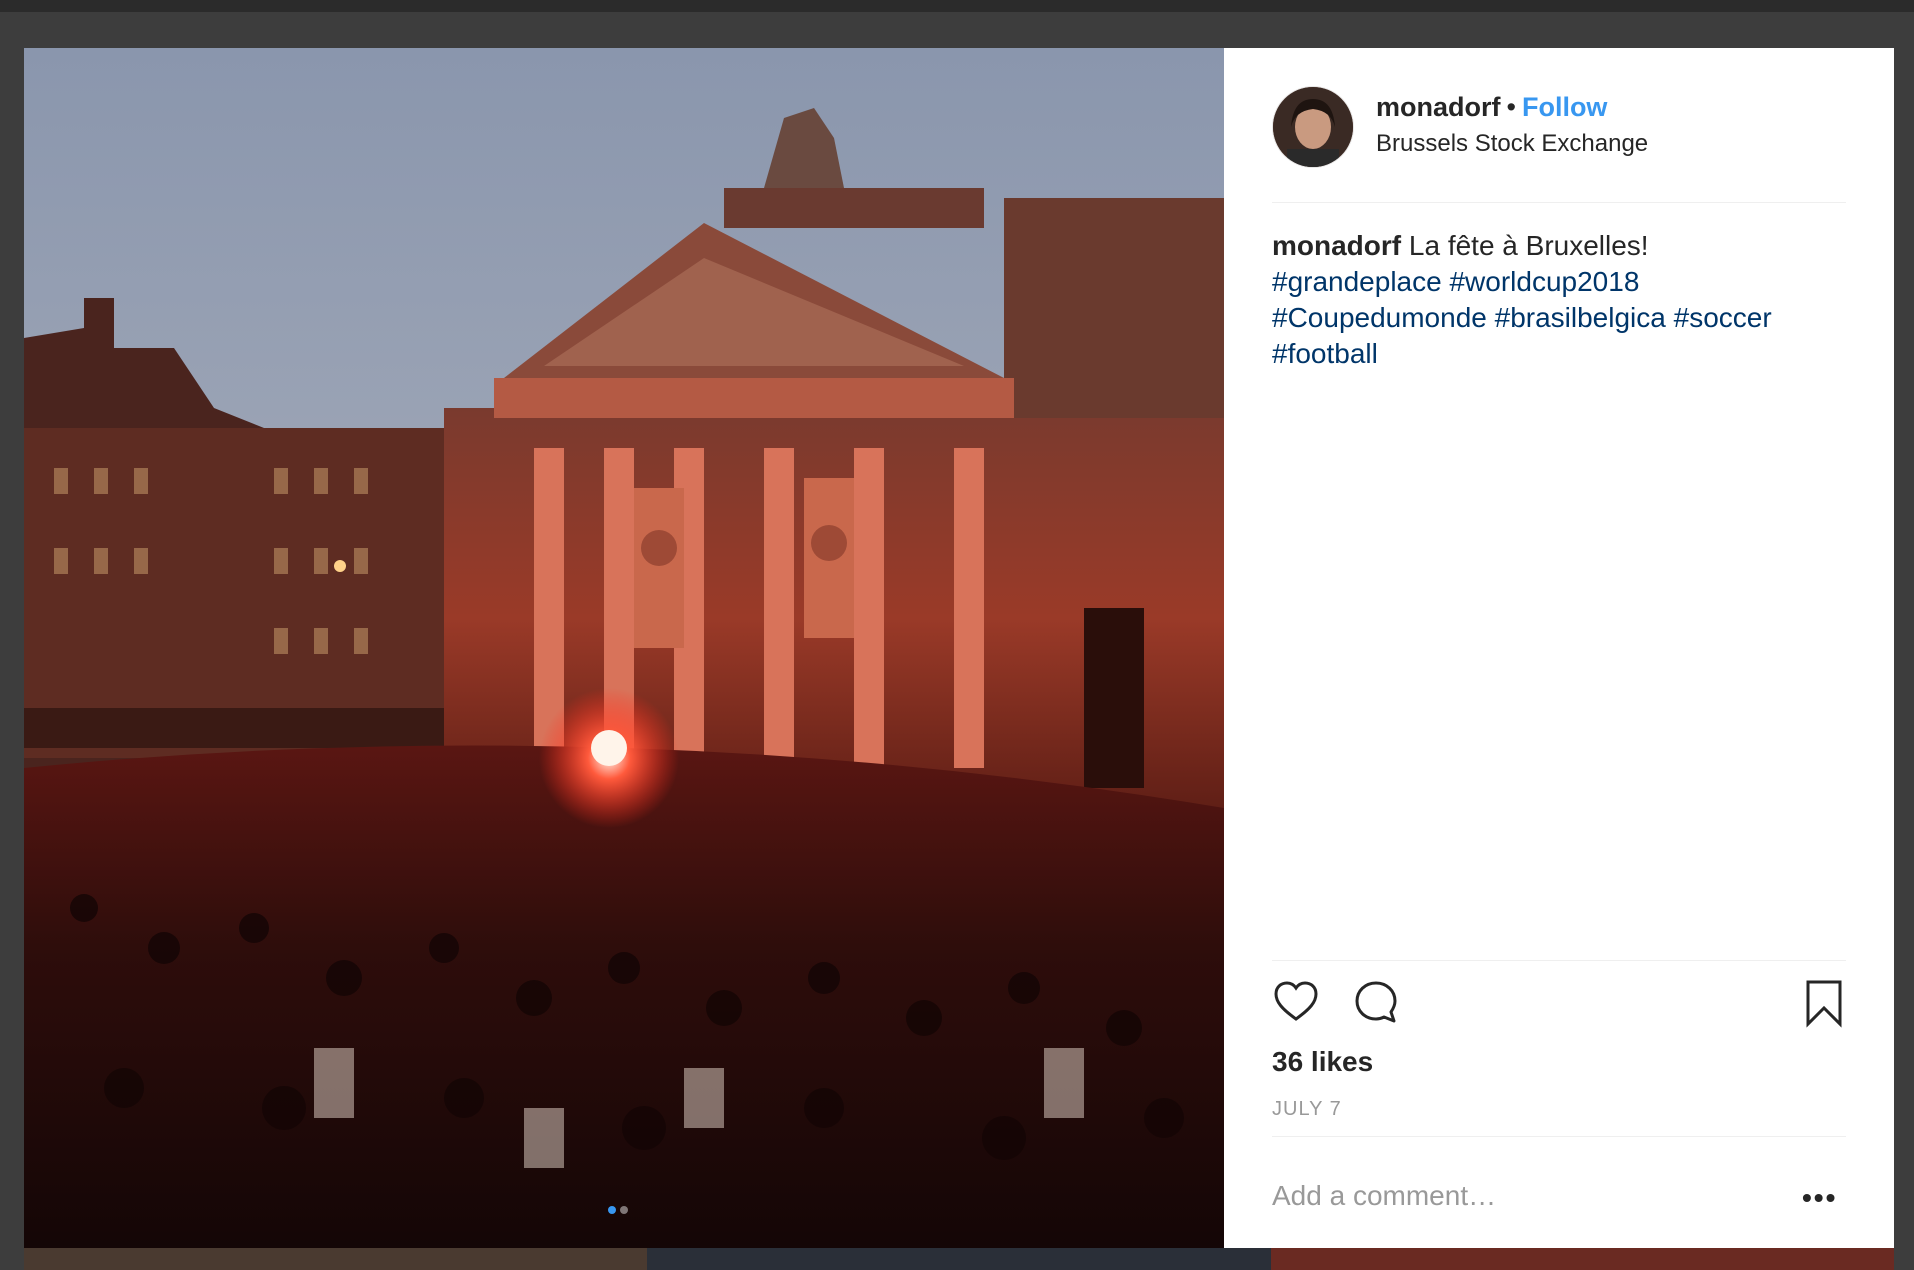 This screenshot has width=1914, height=1270. I want to click on hashtag-link: #worldcup2018, so click(1544, 281).